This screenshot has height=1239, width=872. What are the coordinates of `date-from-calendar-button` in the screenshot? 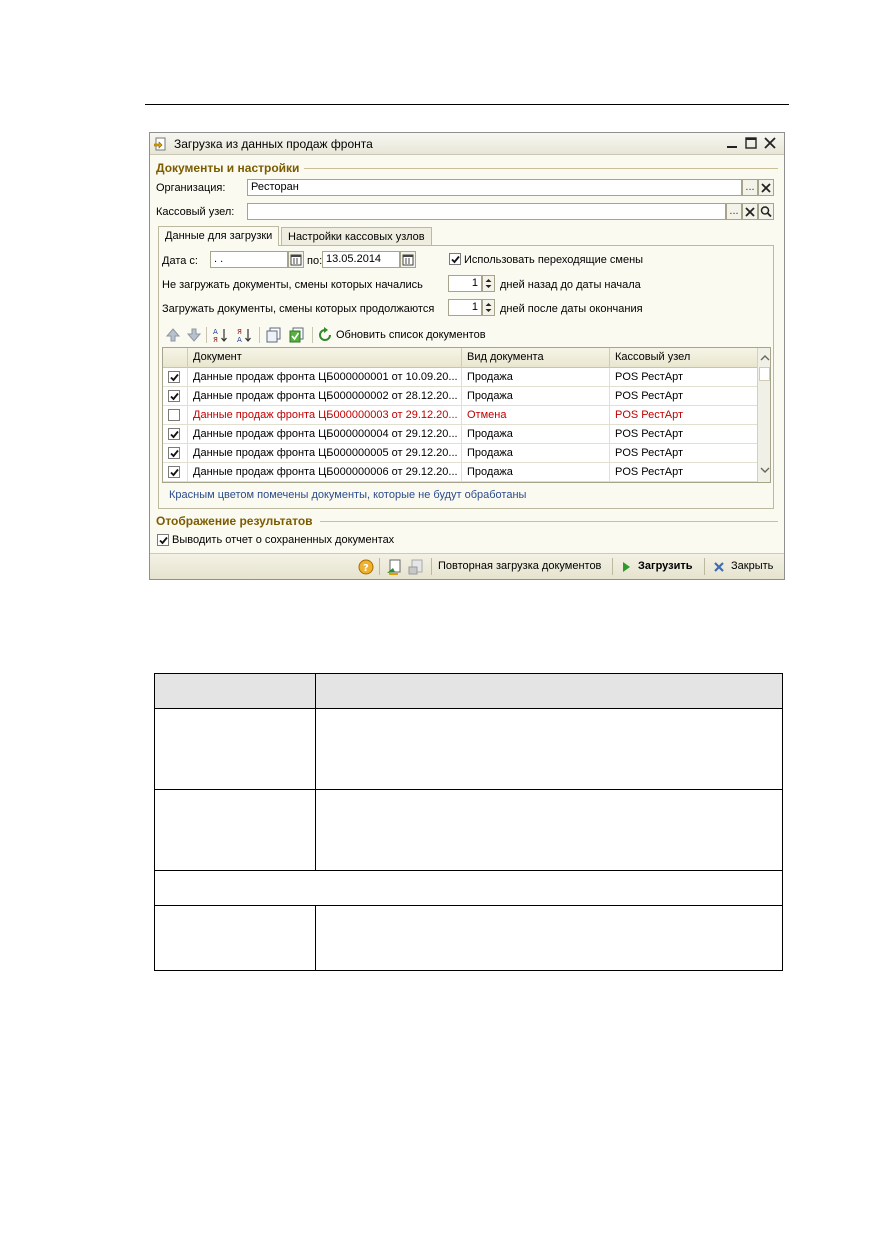 It's located at (296, 259).